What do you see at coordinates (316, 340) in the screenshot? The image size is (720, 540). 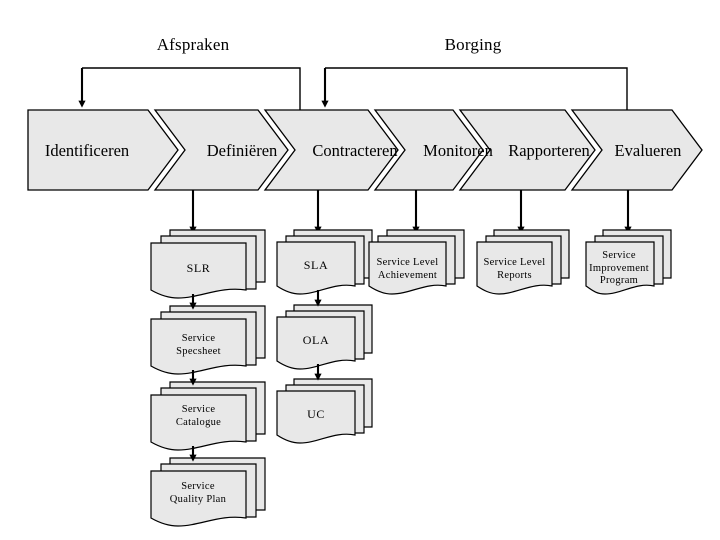 I see `document-label-ola: OLA` at bounding box center [316, 340].